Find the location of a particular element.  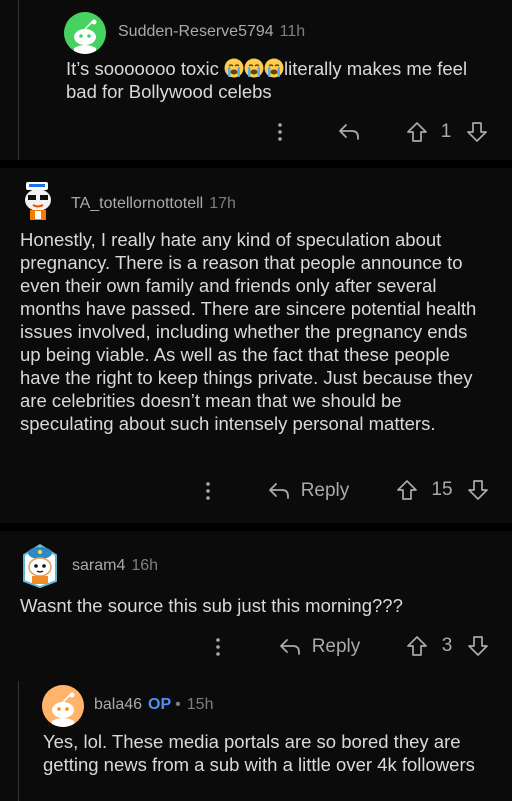

reply-button is located at coordinates (349, 132).